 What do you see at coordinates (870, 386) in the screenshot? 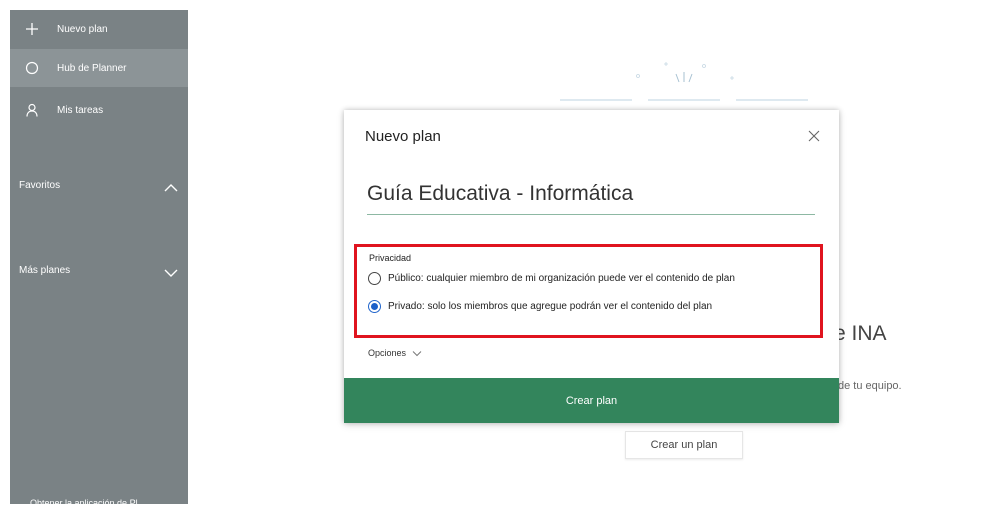
I see `background-subtitle: de tu equipo.` at bounding box center [870, 386].